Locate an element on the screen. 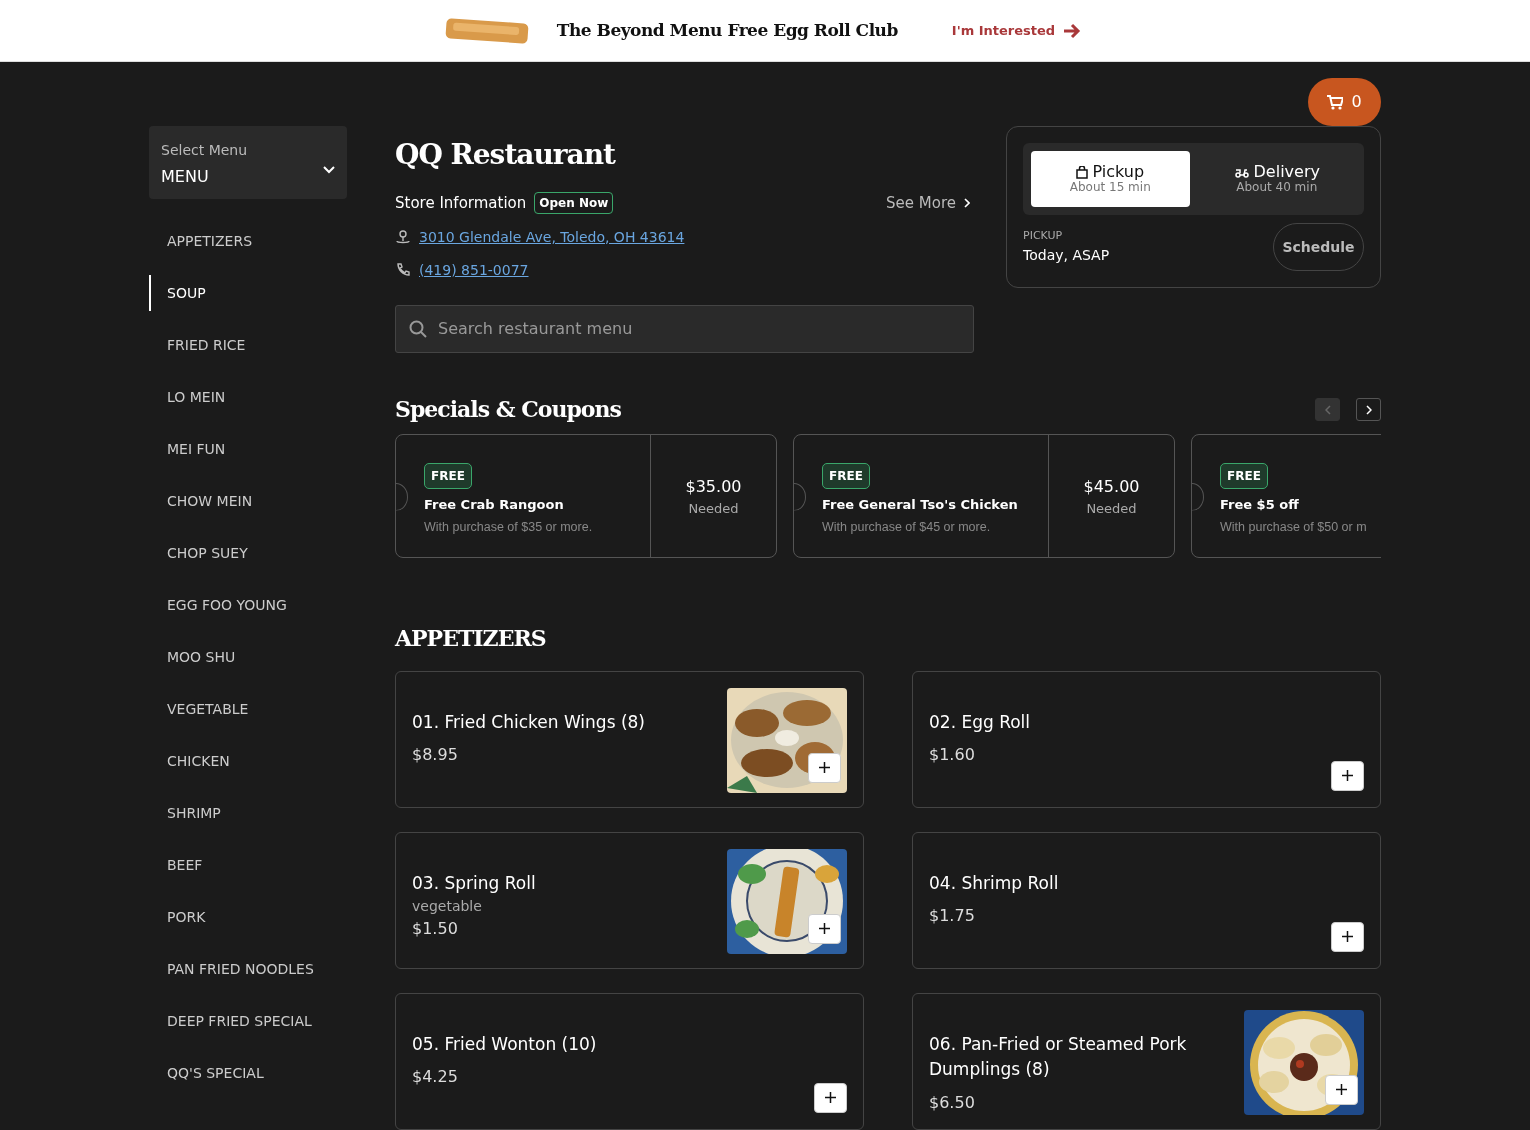  menu-item-card: 06. Pan-Fried or Steamed Pork Dumplings (8) $6.50 is located at coordinates (1146, 1061).